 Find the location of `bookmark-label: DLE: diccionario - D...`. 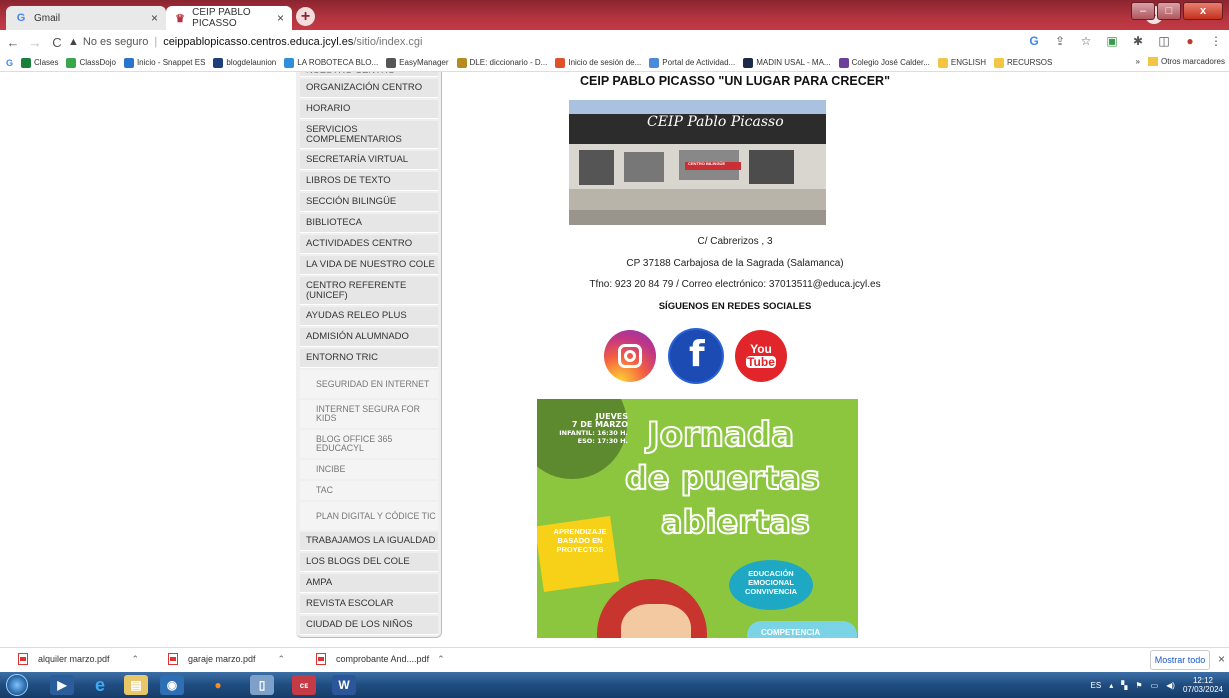

bookmark-label: DLE: diccionario - D... is located at coordinates (508, 62).